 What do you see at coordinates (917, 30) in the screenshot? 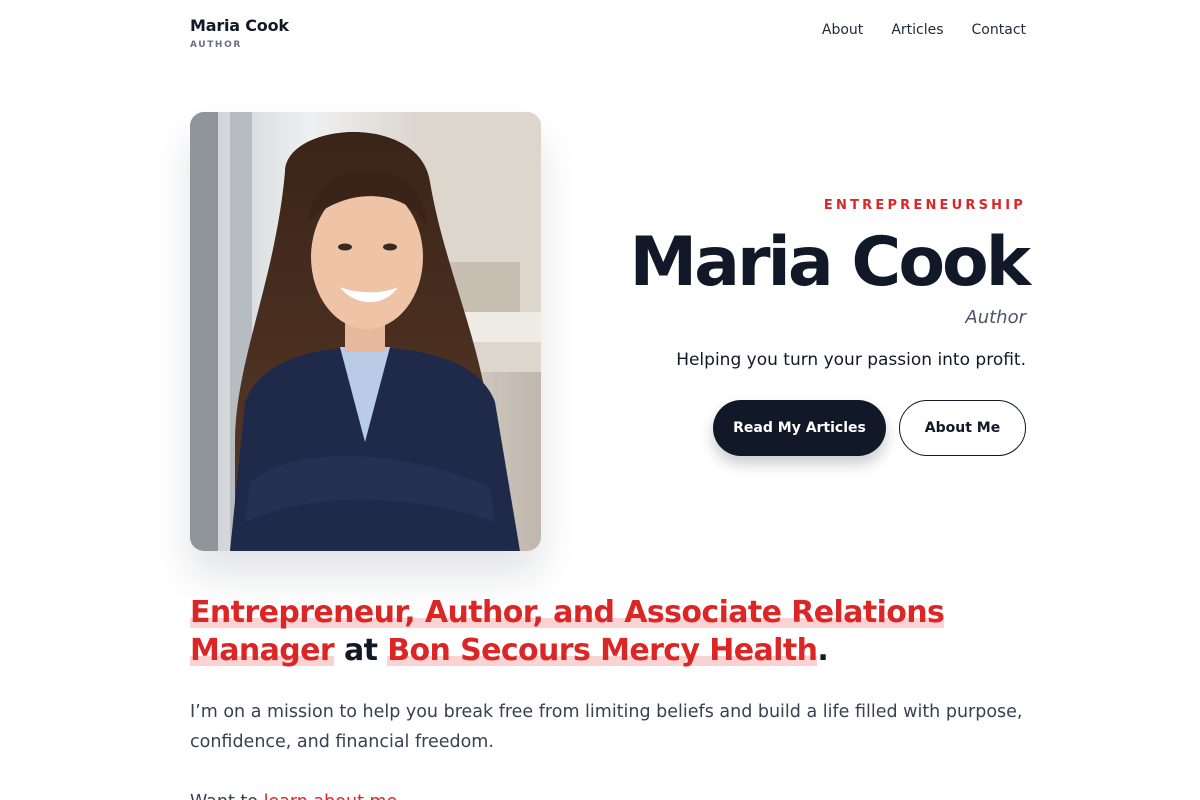
I see `nav-articles: Articles` at bounding box center [917, 30].